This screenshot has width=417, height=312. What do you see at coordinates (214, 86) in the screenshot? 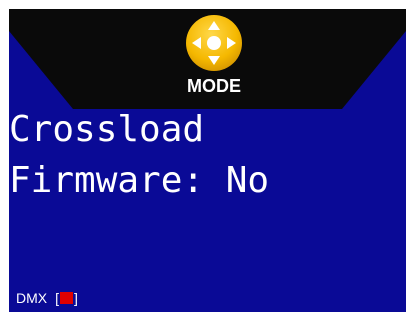
I see `mode-label: MODE` at bounding box center [214, 86].